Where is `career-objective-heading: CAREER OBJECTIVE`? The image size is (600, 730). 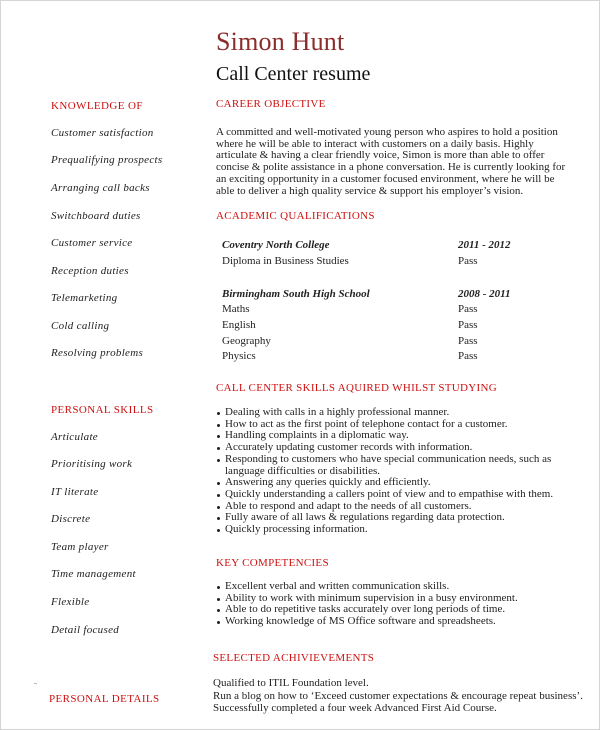 career-objective-heading: CAREER OBJECTIVE is located at coordinates (271, 104).